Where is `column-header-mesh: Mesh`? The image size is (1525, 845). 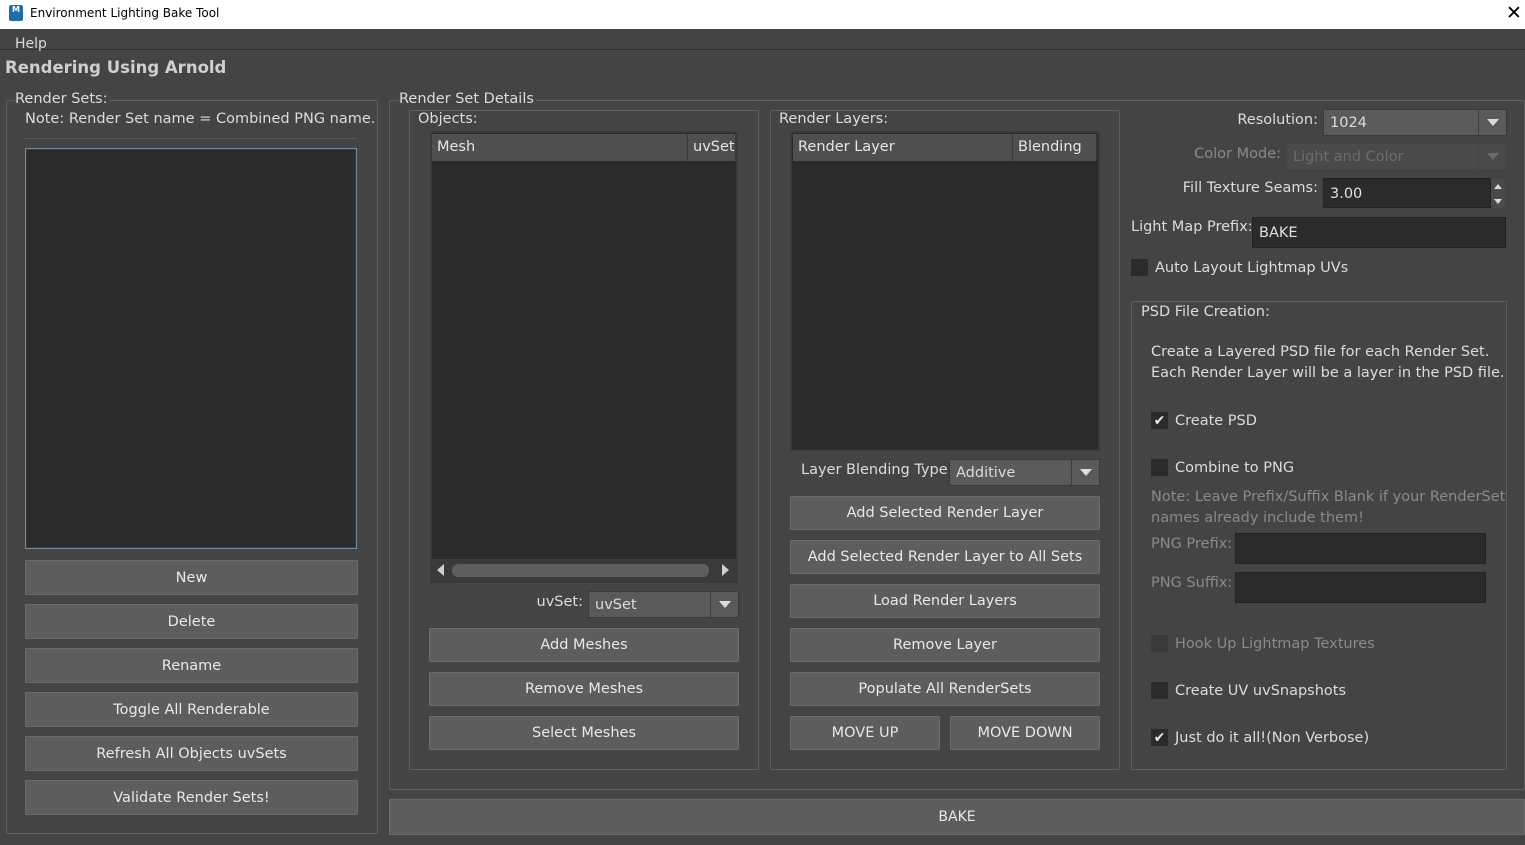
column-header-mesh: Mesh is located at coordinates (560, 147).